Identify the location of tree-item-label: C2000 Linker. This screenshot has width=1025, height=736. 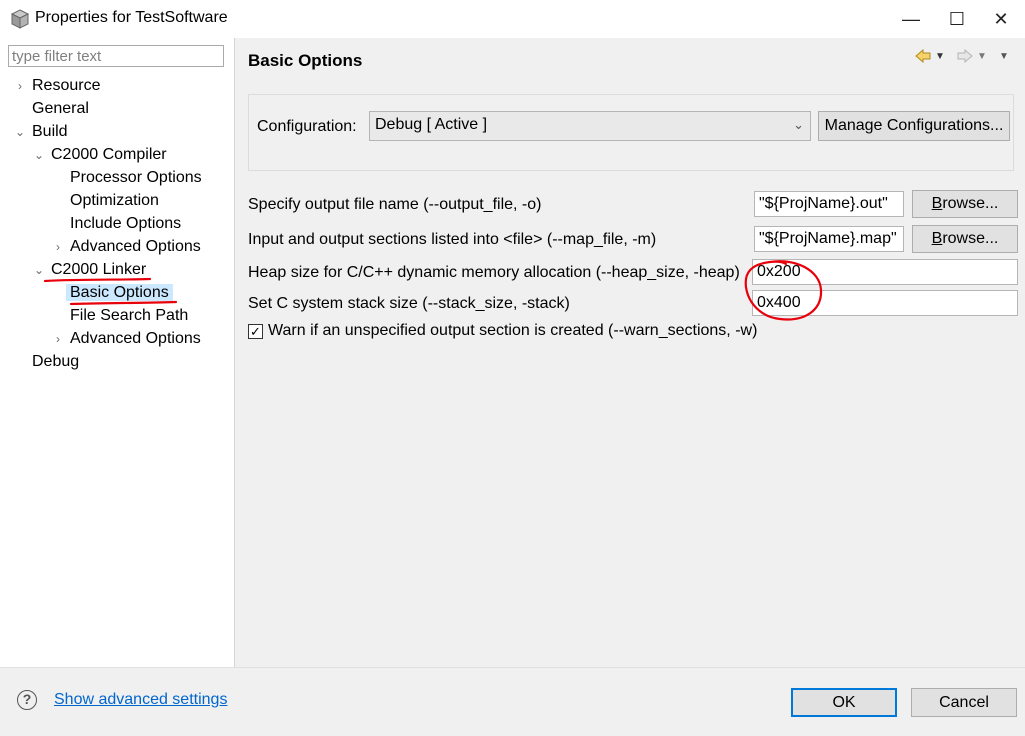
(99, 269).